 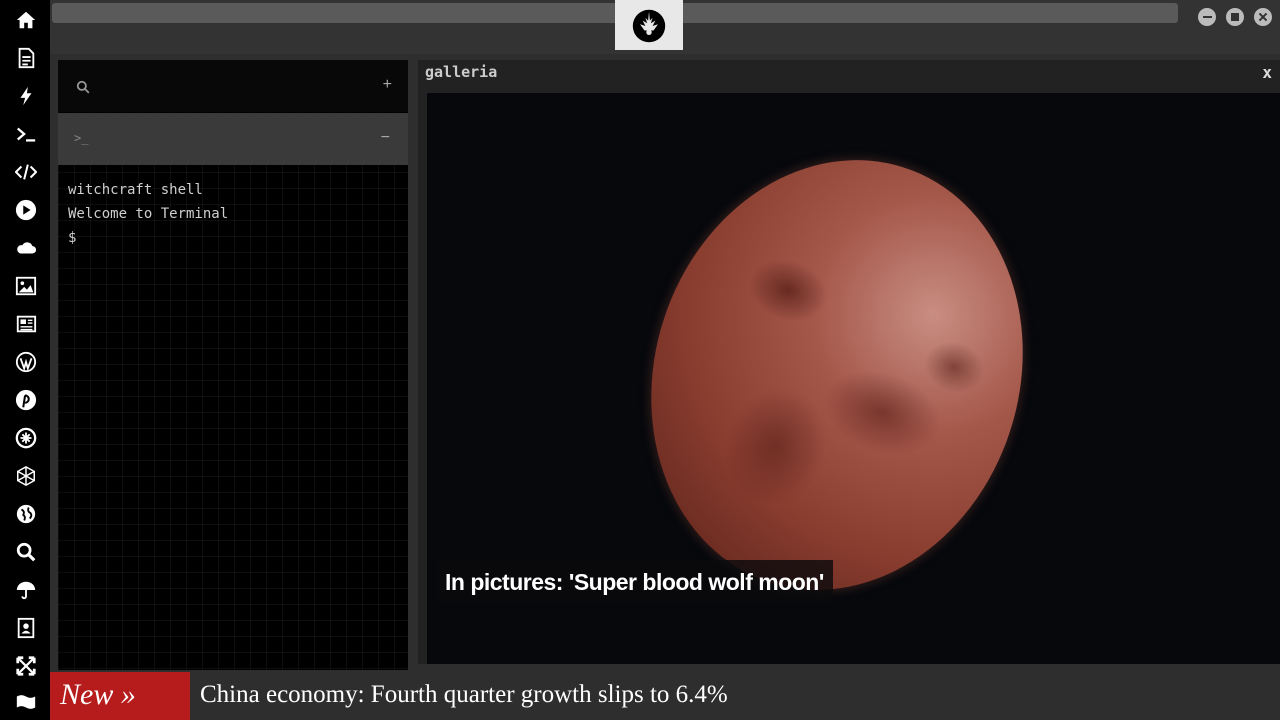 What do you see at coordinates (26, 172) in the screenshot?
I see `code-icon` at bounding box center [26, 172].